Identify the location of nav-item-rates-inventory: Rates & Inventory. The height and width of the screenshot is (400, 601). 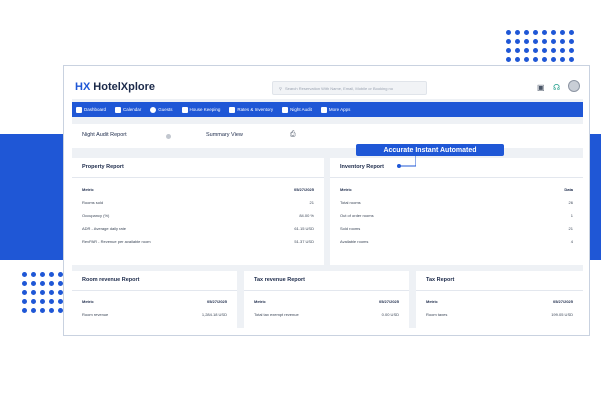
(251, 109).